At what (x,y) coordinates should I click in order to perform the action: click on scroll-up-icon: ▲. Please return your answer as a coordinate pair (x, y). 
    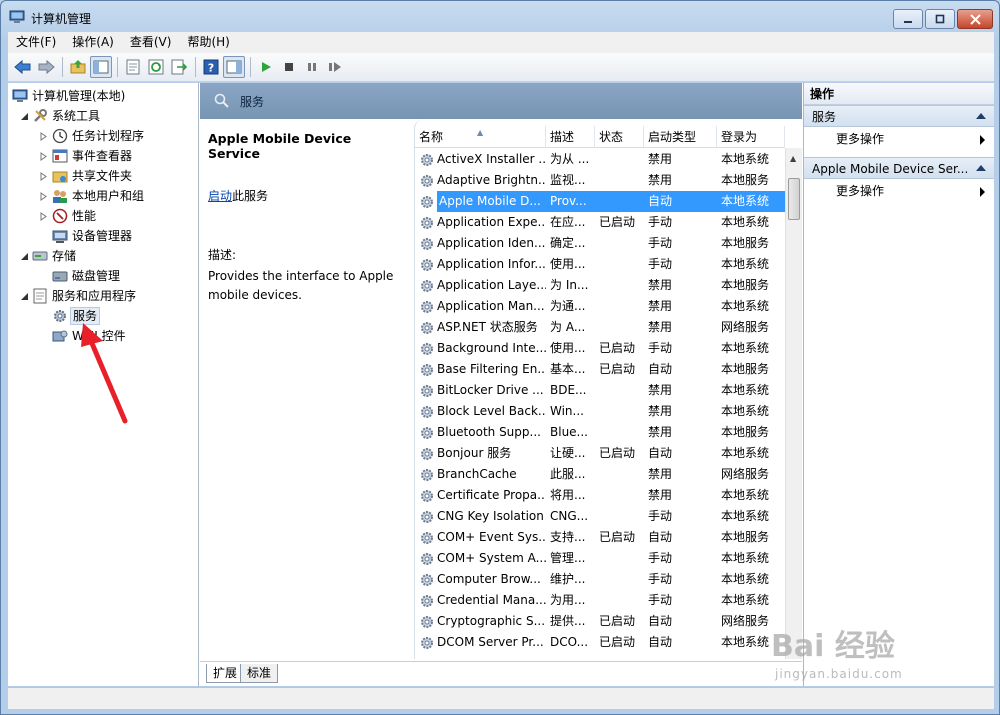
    Looking at the image, I should click on (793, 158).